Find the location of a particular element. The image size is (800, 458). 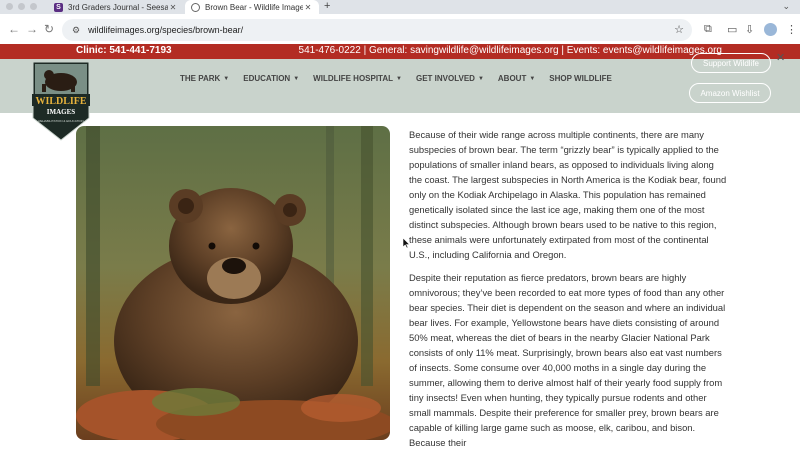

nav-label: EDUCATION is located at coordinates (267, 78).